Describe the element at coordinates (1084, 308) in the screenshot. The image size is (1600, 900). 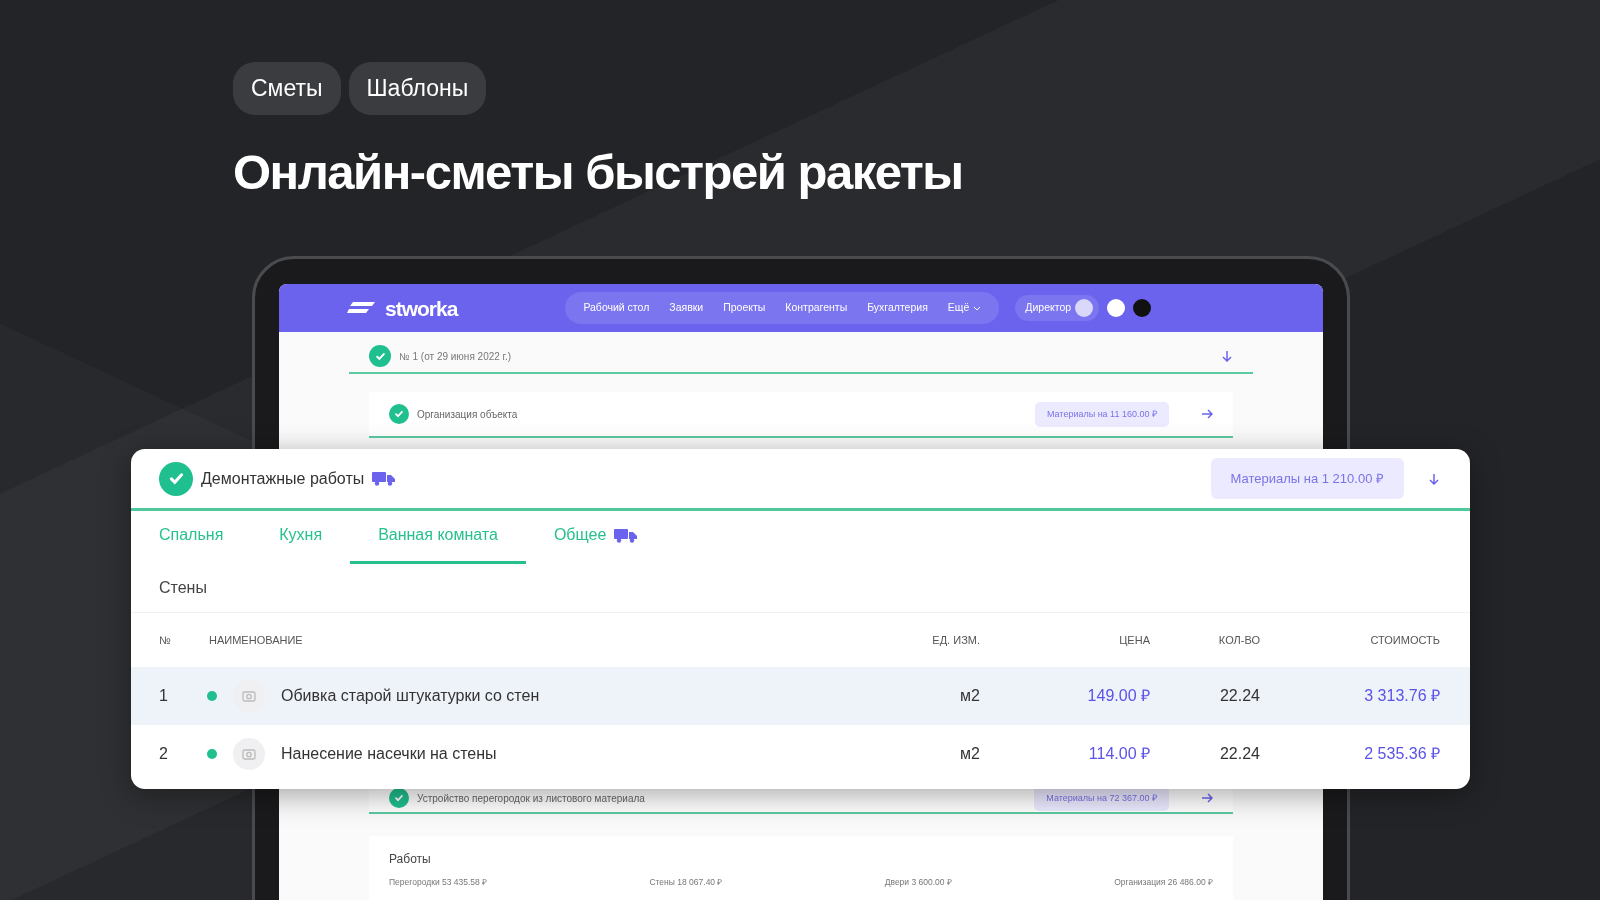
I see `avatar-icon` at that location.